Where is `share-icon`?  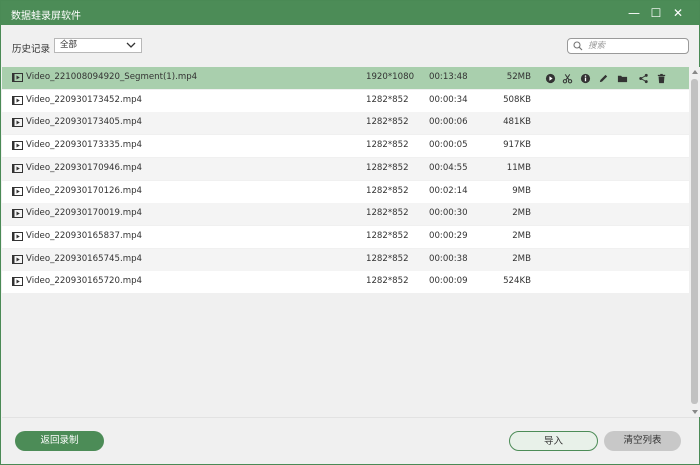 share-icon is located at coordinates (643, 78).